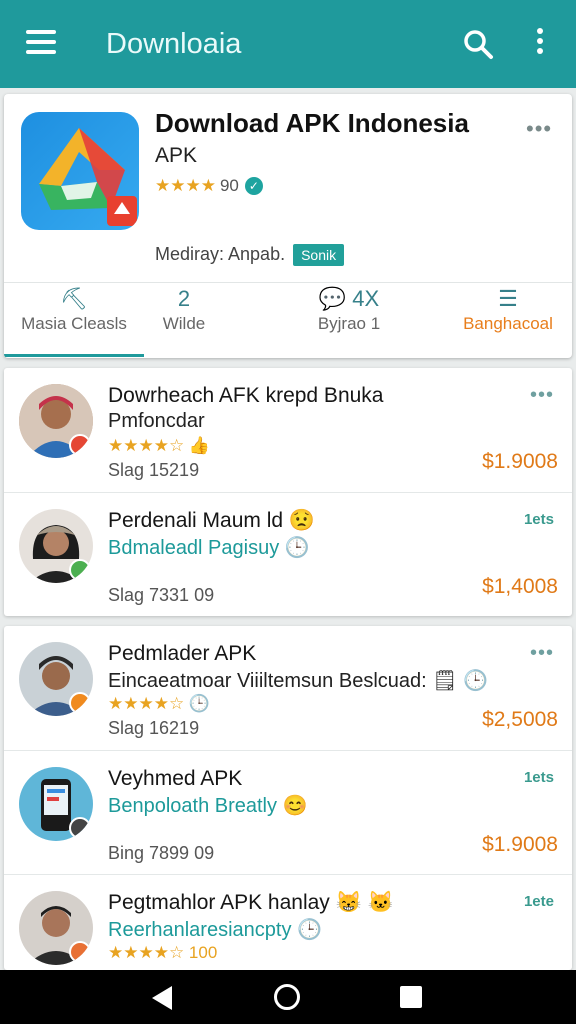  I want to click on list-item-title: Dowrheach AFK krepd Bnuka, so click(246, 395).